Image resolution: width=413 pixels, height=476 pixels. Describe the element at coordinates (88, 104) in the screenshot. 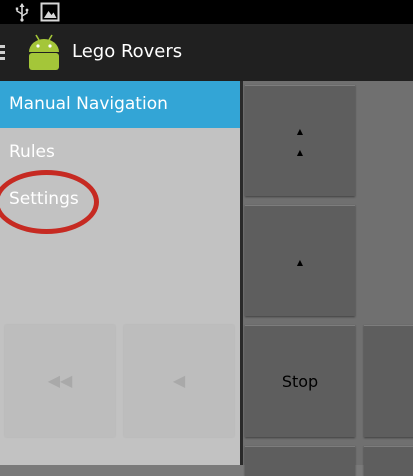

I see `nav-item-label: Manual Navigation` at that location.